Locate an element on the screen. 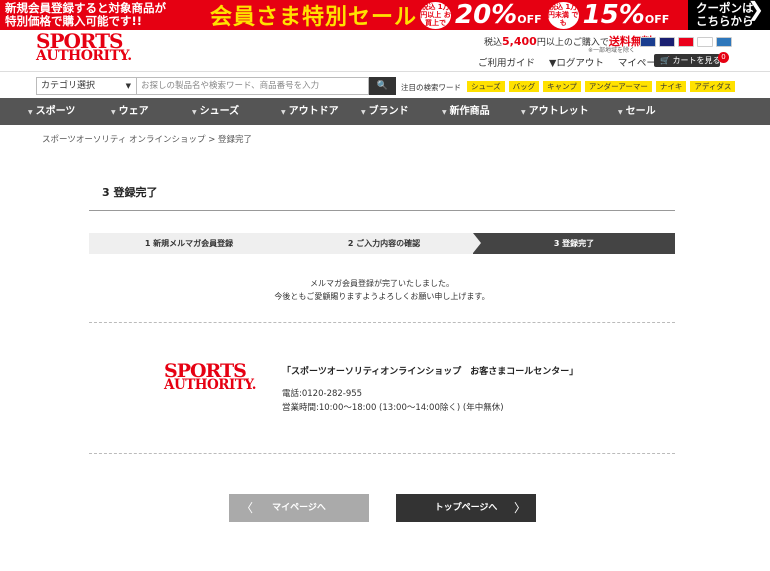 This screenshot has width=770, height=571. nav-item-outdoor: ▼ アウトドア is located at coordinates (321, 111).